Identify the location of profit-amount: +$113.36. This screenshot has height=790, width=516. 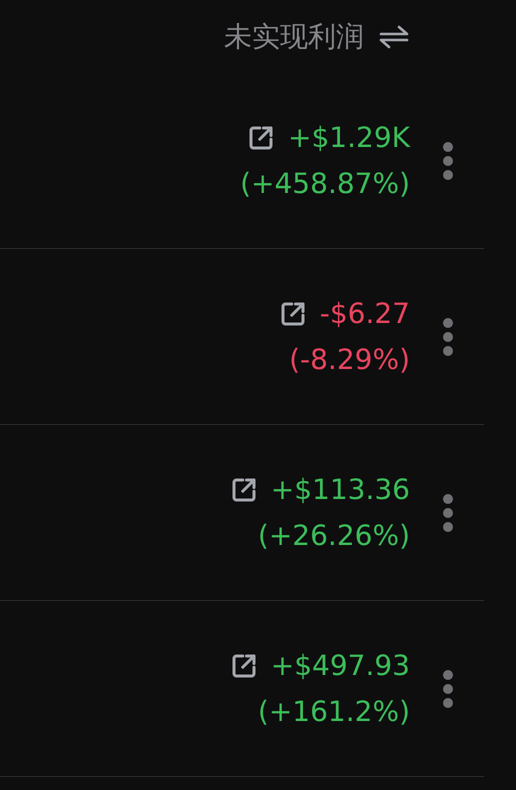
(340, 490).